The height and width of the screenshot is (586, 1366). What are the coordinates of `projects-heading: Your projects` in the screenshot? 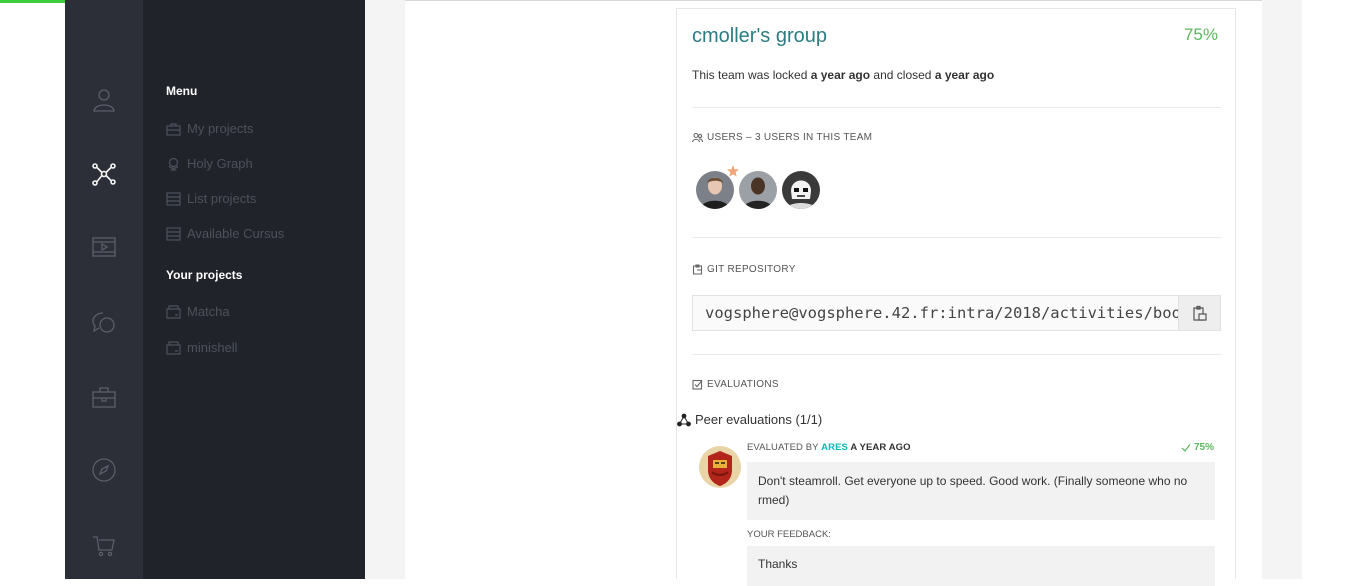 It's located at (204, 275).